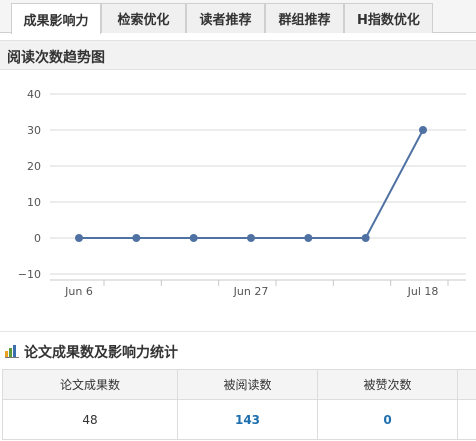 This screenshot has width=476, height=441. What do you see at coordinates (466, 384) in the screenshot?
I see `header-extra` at bounding box center [466, 384].